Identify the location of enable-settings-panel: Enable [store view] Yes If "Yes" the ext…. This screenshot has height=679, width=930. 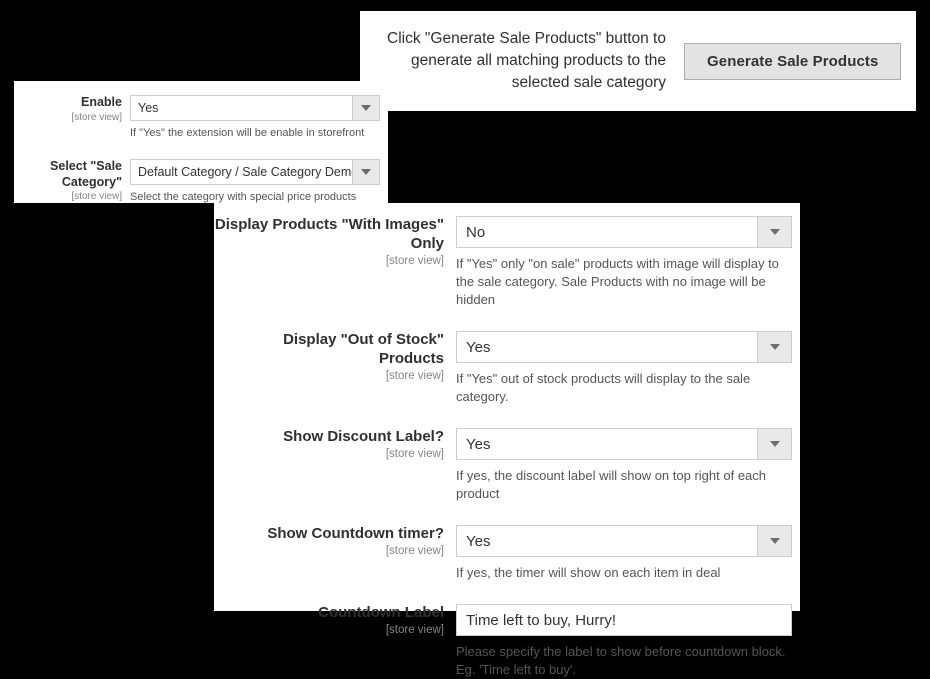
(201, 142).